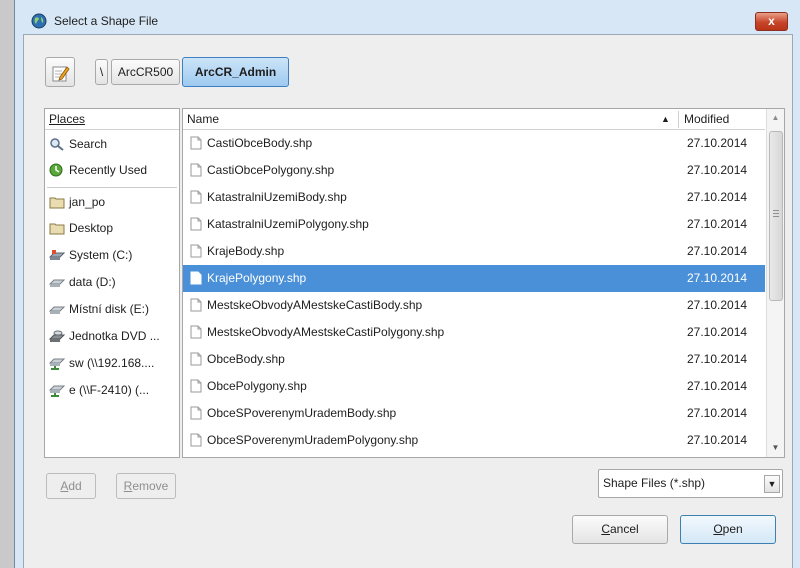  Describe the element at coordinates (39, 21) in the screenshot. I see `globe-app-icon` at that location.